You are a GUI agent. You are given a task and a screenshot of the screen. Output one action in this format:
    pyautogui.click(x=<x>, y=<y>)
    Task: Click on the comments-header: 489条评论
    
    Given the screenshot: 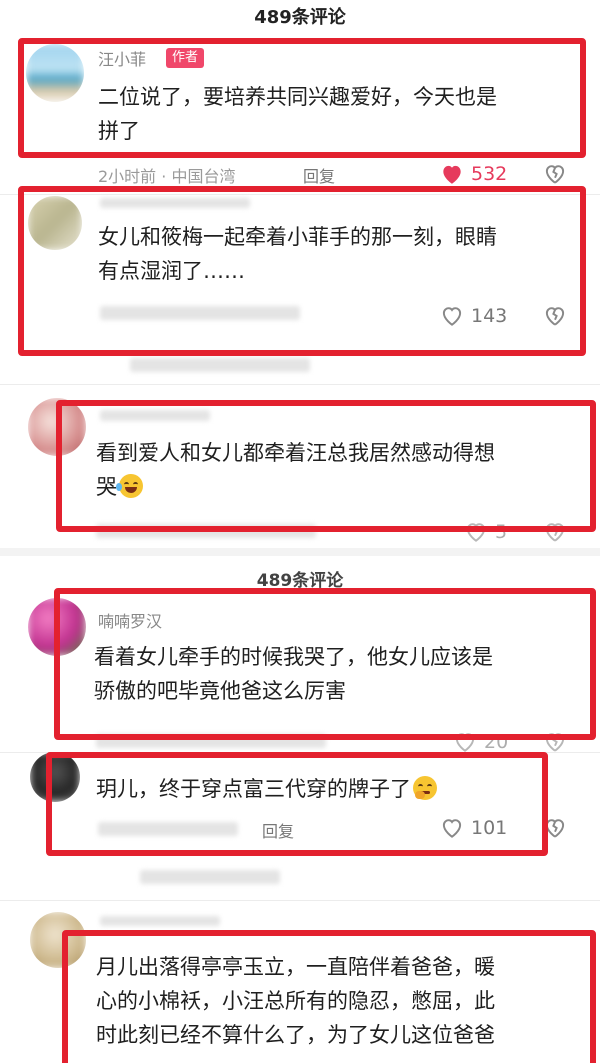 What is the action you would take?
    pyautogui.click(x=300, y=18)
    